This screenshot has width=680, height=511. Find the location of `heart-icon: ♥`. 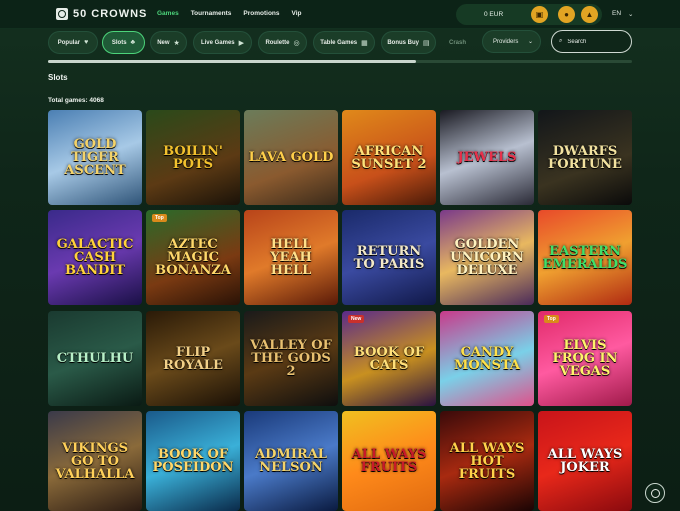

heart-icon: ♥ is located at coordinates (86, 42).